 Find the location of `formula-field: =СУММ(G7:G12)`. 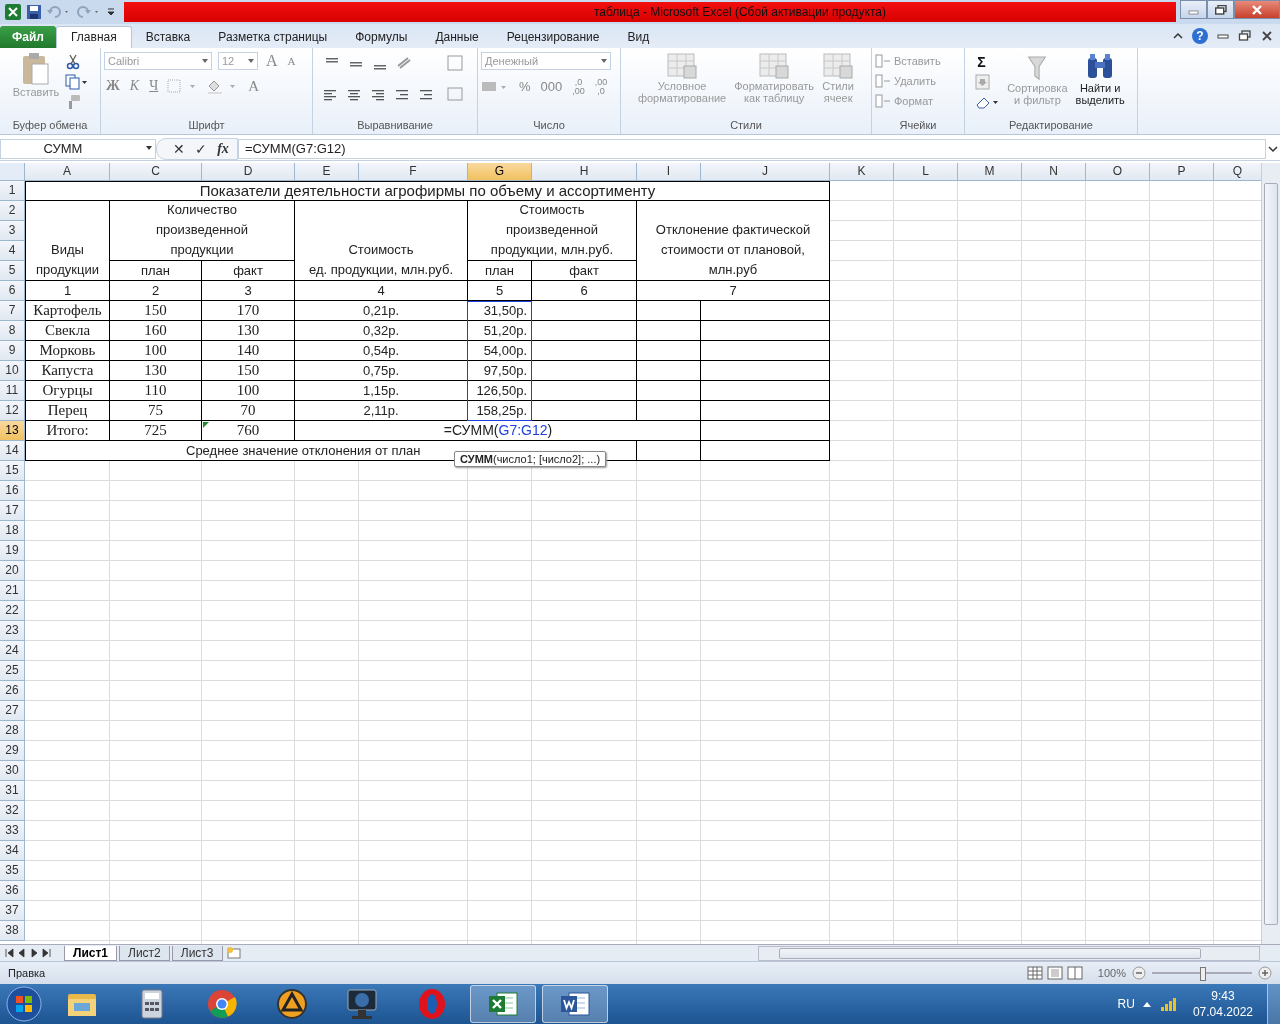

formula-field: =СУММ(G7:G12) is located at coordinates (752, 148).